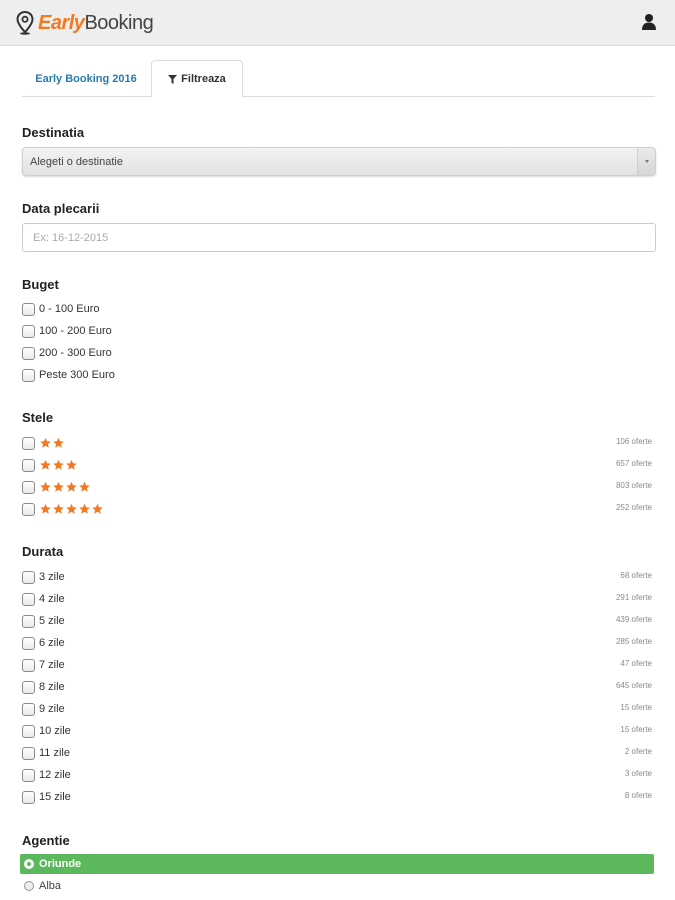  I want to click on offer-count: 8 oferte, so click(638, 795).